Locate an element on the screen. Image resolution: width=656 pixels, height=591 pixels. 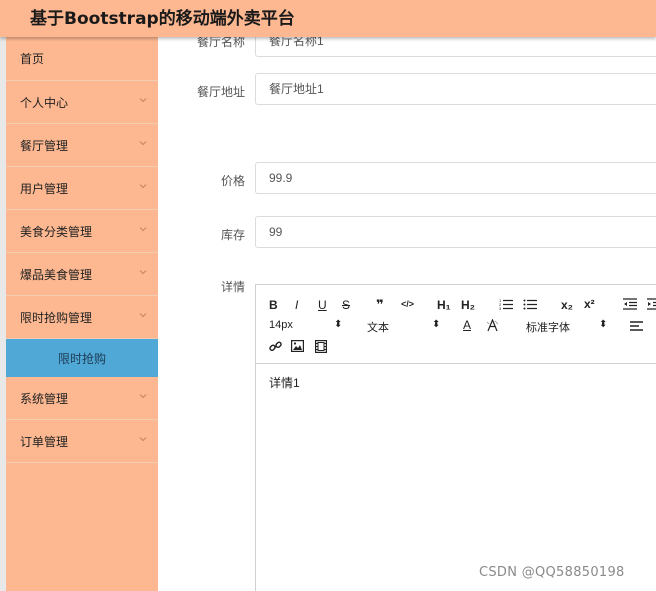
italic-button: I is located at coordinates (296, 305).